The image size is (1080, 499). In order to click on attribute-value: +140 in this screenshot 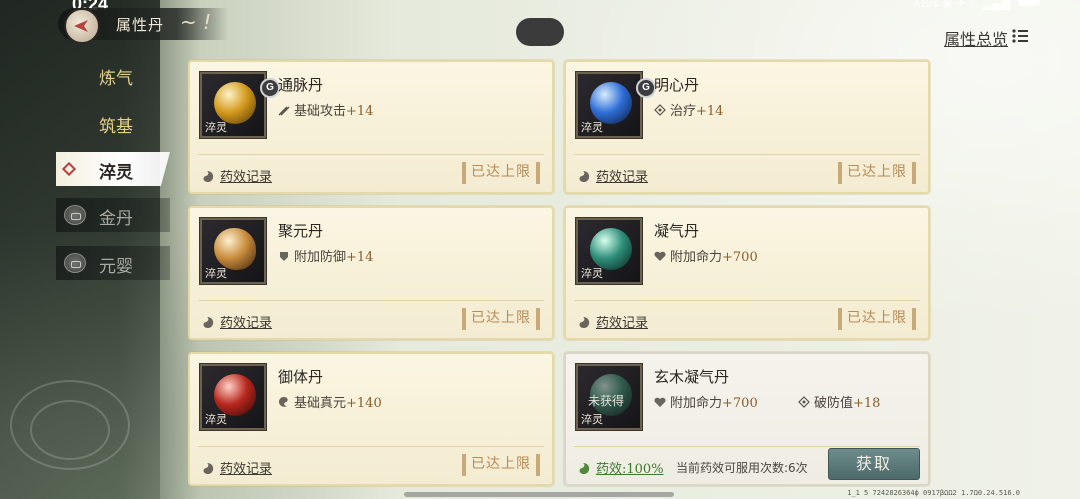, I will do `click(364, 403)`.